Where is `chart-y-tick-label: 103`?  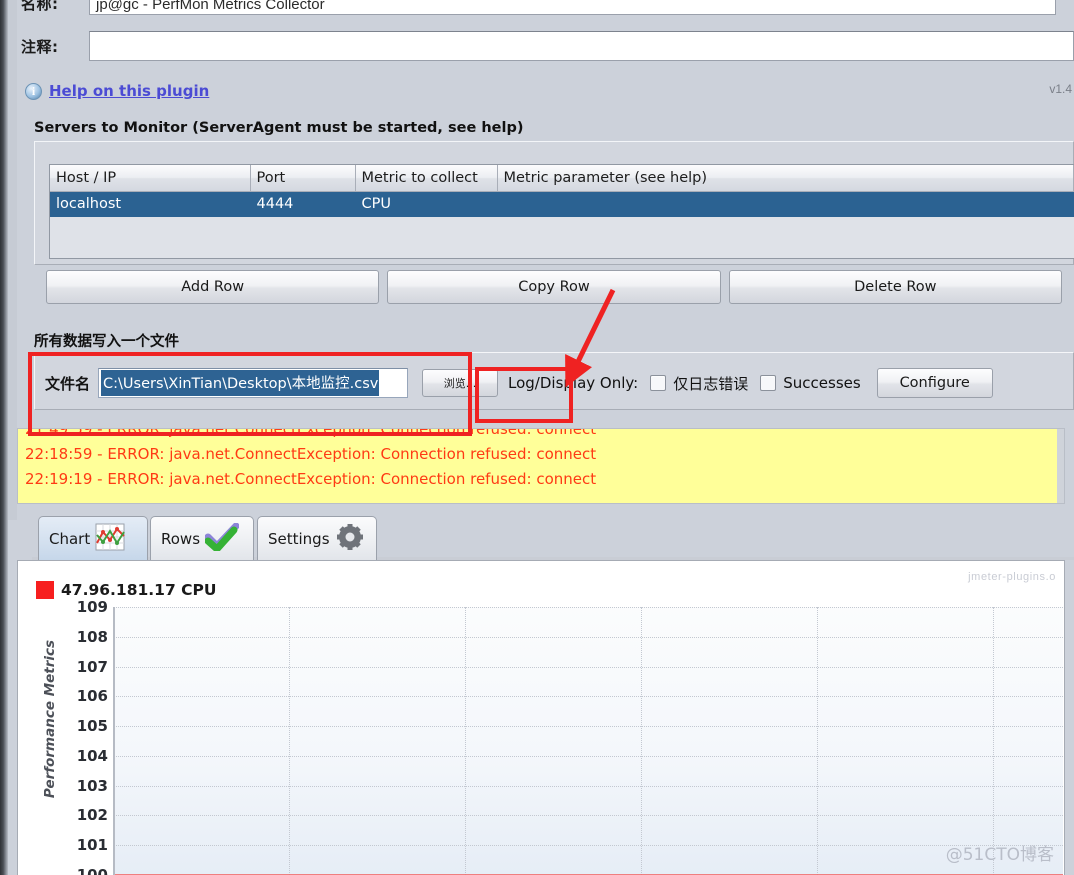 chart-y-tick-label: 103 is located at coordinates (92, 785).